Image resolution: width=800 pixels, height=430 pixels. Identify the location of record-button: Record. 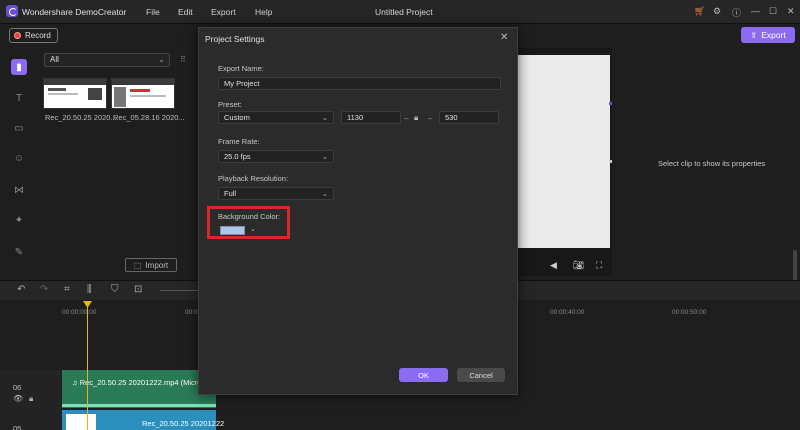
(33, 35).